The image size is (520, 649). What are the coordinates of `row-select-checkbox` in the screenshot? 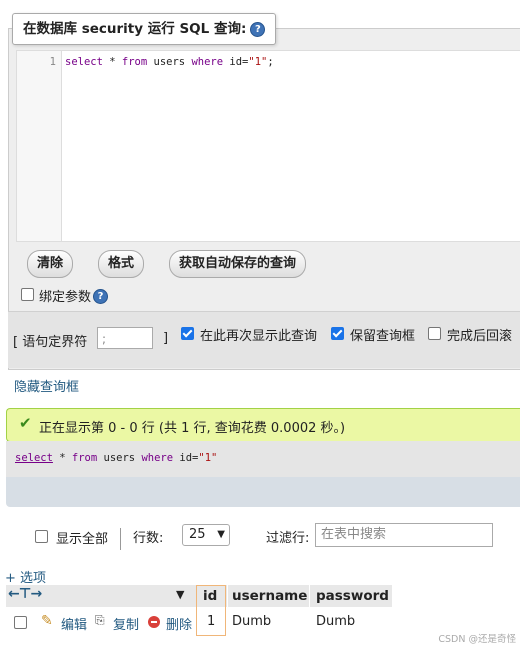 It's located at (20, 622).